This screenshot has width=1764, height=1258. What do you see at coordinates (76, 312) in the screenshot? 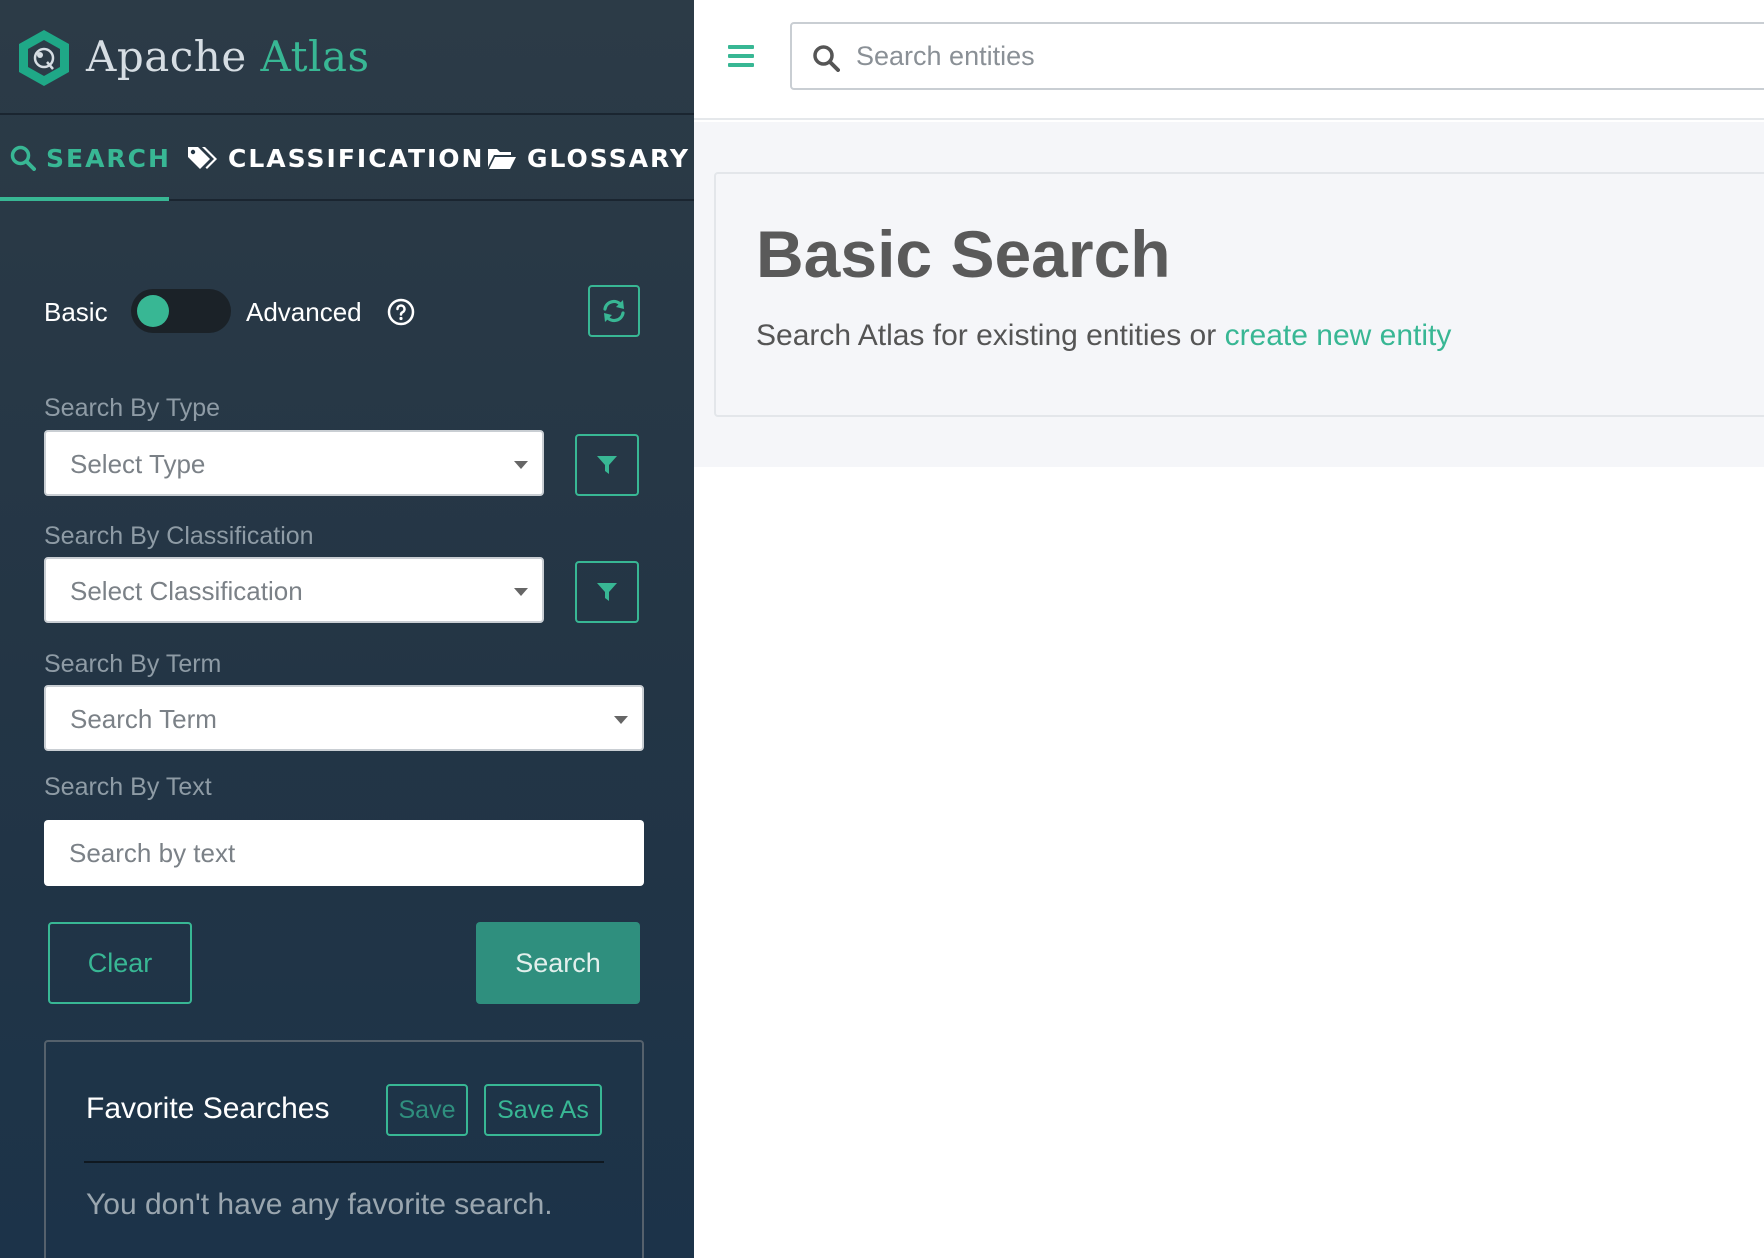
I see `basic-mode-label: Basic` at bounding box center [76, 312].